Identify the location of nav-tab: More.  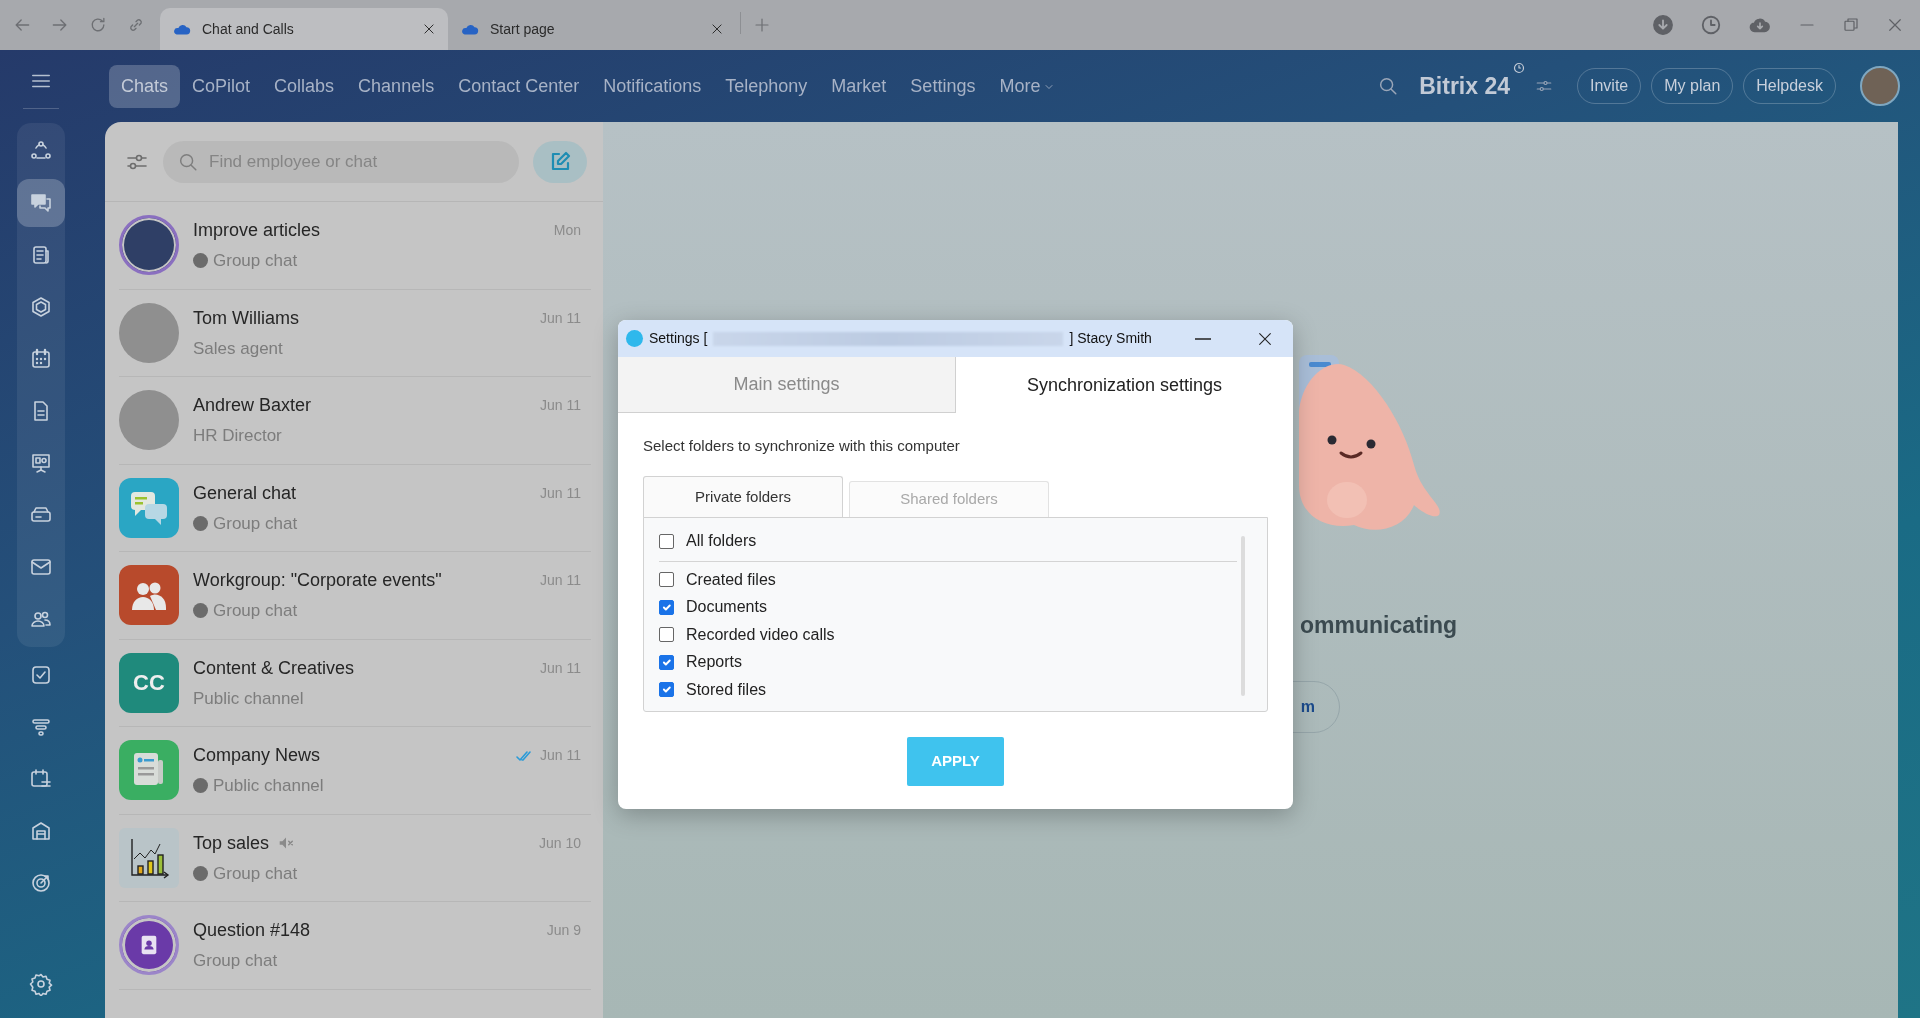
(1027, 86).